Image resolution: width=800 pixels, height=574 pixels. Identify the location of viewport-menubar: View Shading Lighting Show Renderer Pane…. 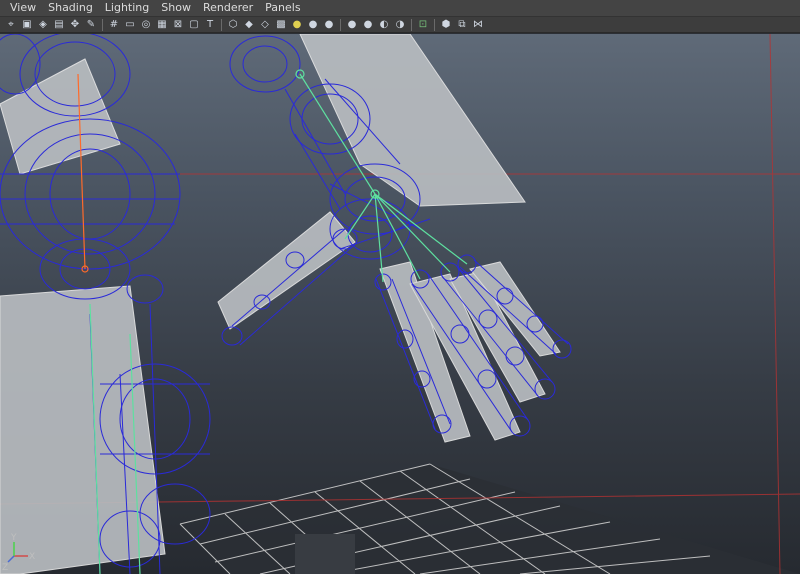
(400, 8).